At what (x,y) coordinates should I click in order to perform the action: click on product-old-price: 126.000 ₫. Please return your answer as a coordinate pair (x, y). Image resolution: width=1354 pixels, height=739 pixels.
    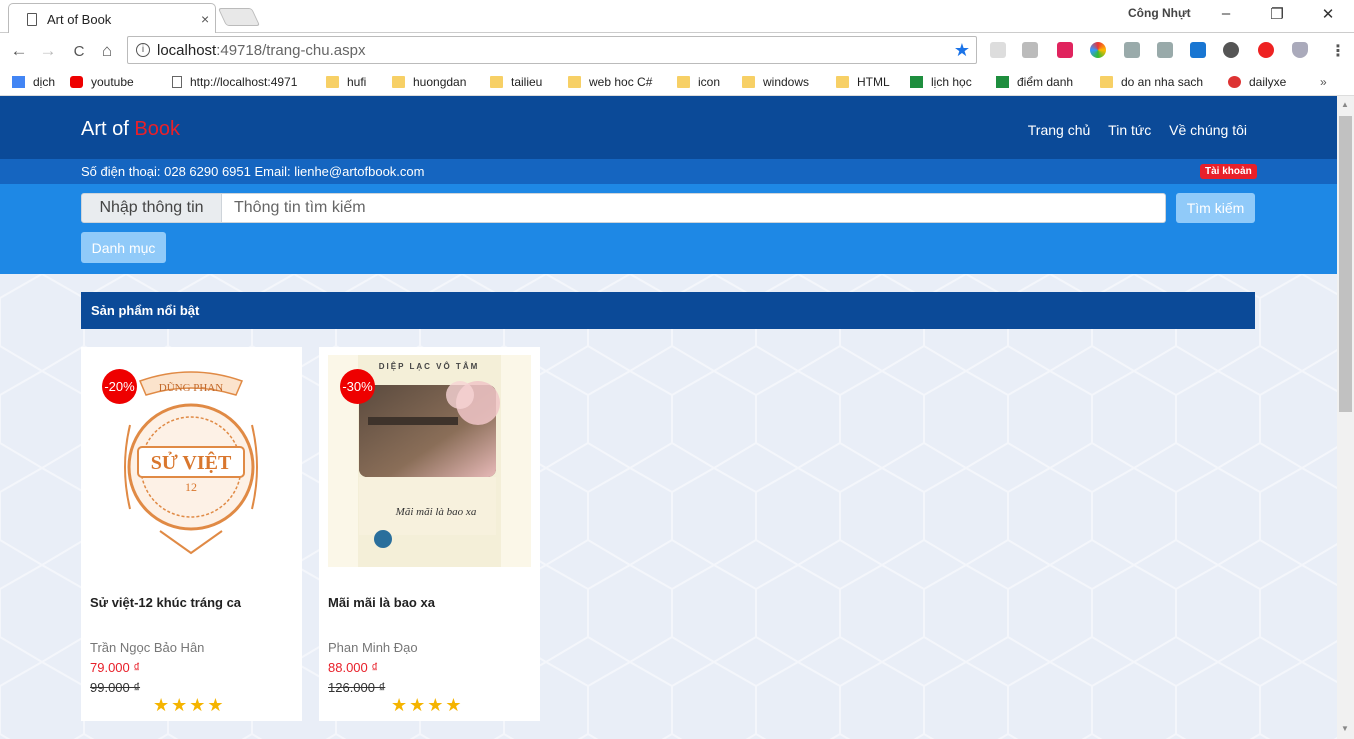
    Looking at the image, I should click on (357, 687).